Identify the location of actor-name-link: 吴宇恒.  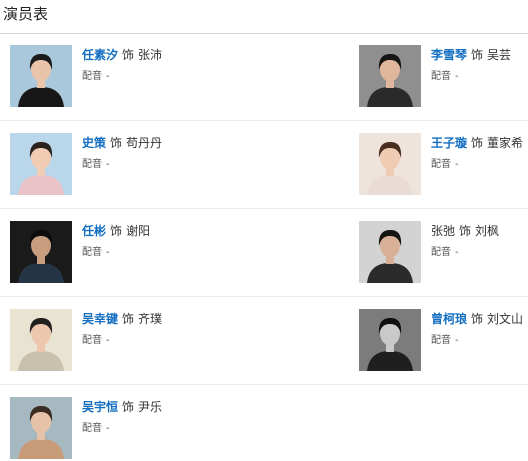
(100, 407).